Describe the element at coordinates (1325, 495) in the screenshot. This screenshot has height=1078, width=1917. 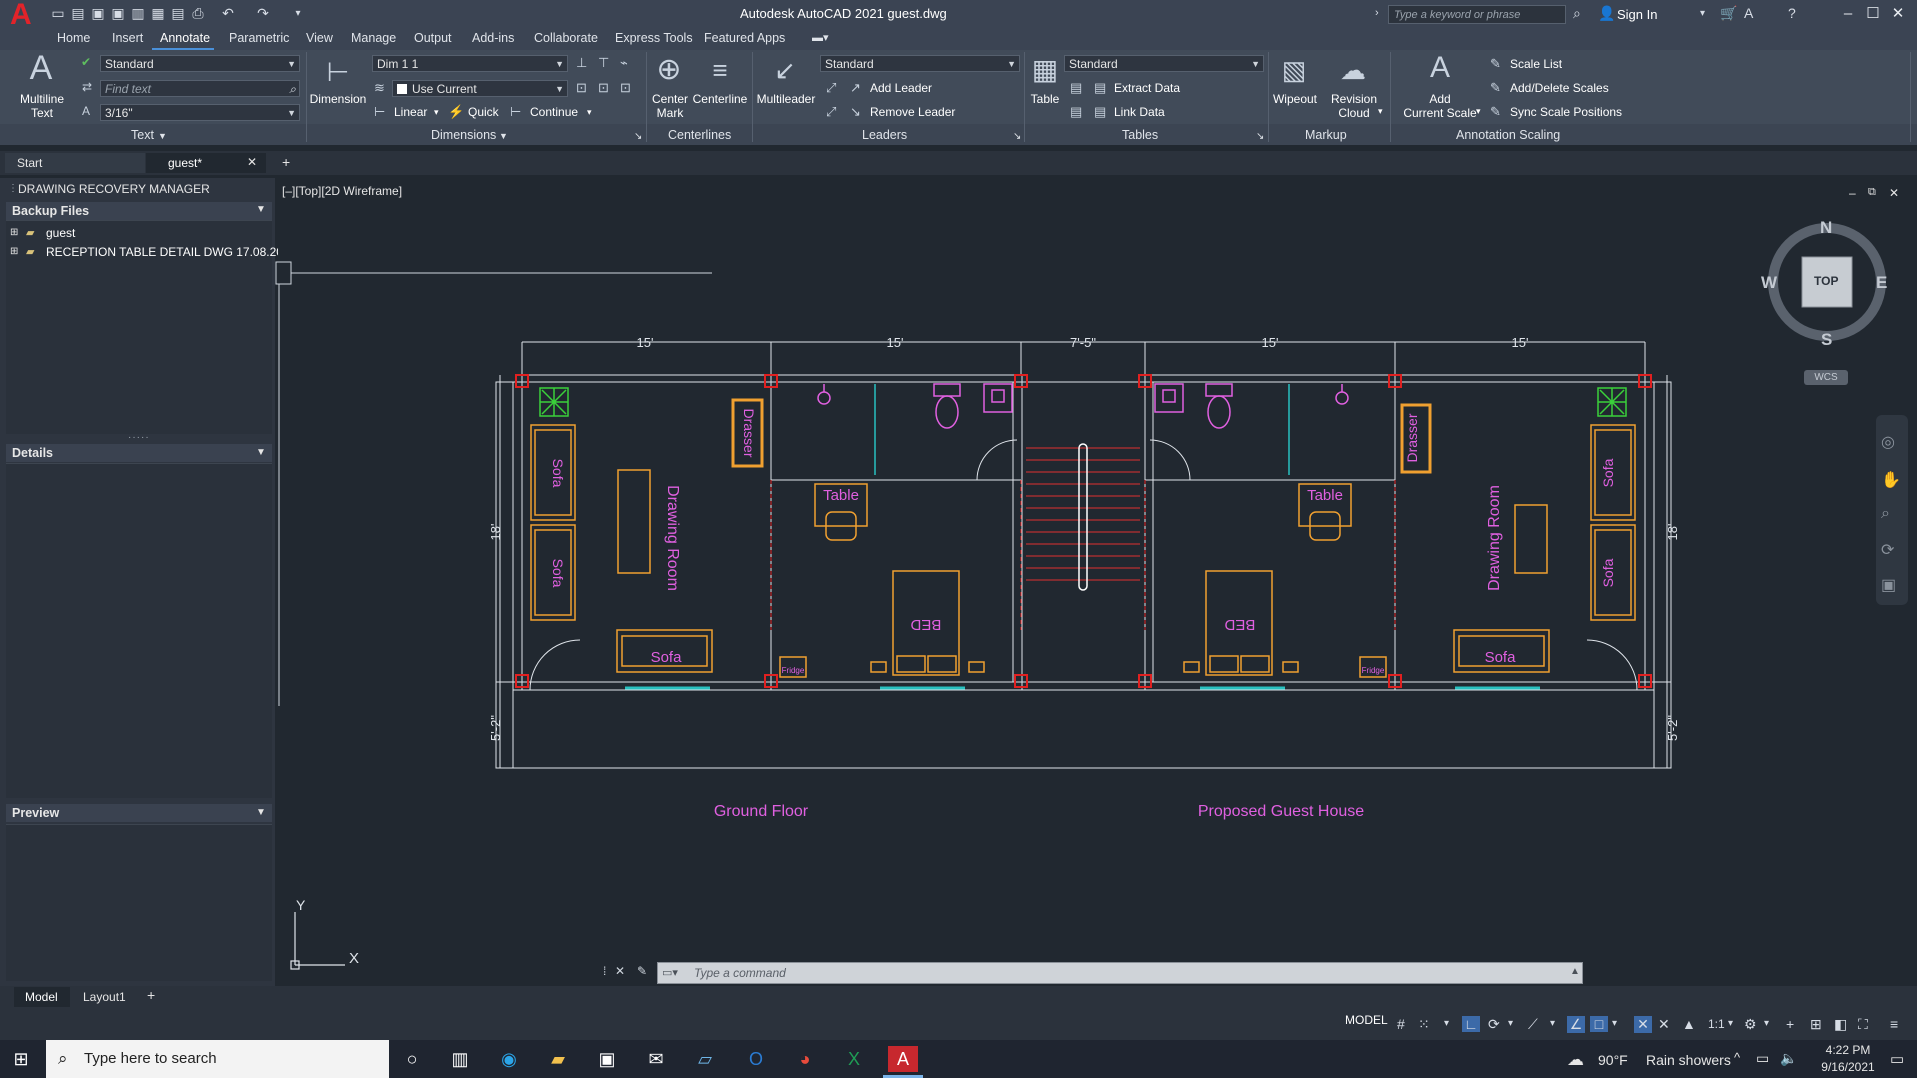
I see `label-table-right: Table` at that location.